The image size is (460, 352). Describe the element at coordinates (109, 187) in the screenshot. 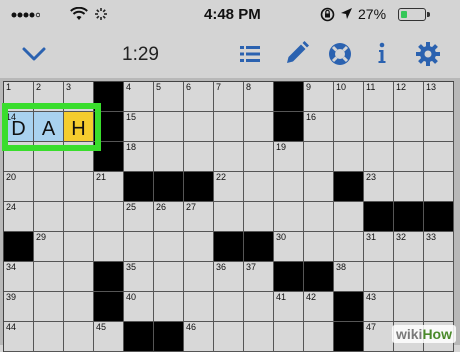

I see `grid-cell: 21` at that location.